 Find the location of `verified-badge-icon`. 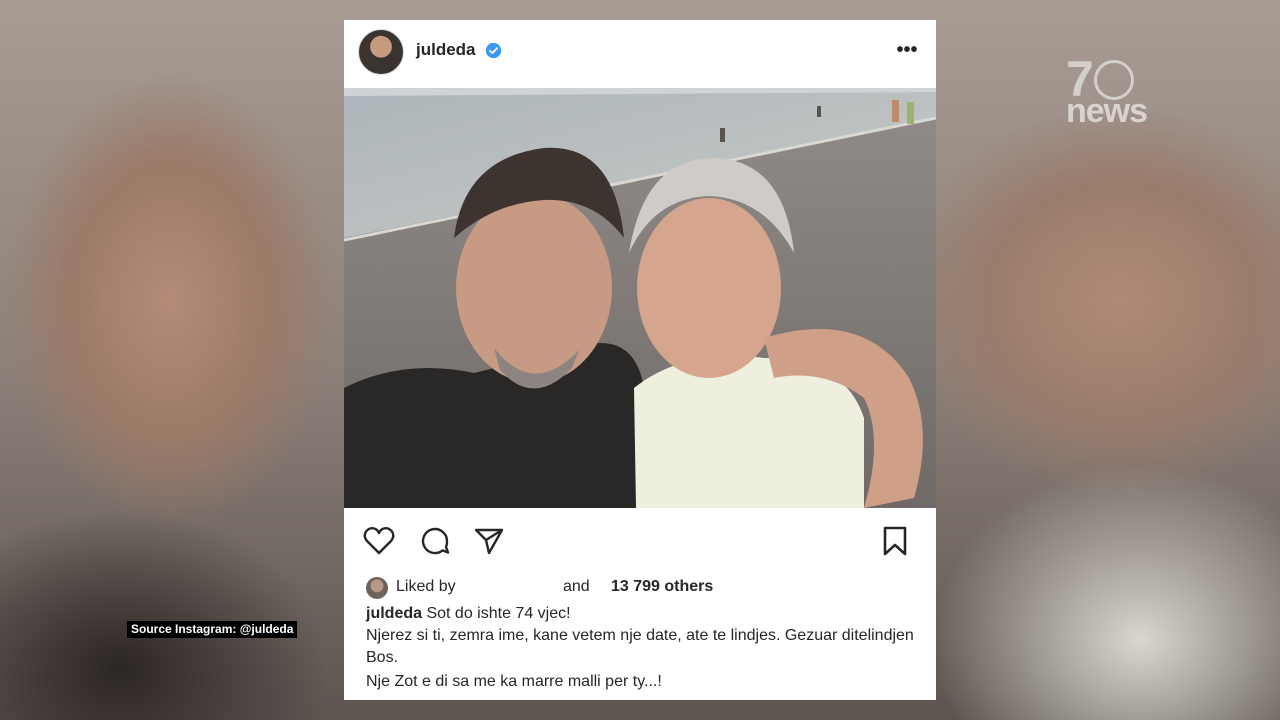

verified-badge-icon is located at coordinates (493, 50).